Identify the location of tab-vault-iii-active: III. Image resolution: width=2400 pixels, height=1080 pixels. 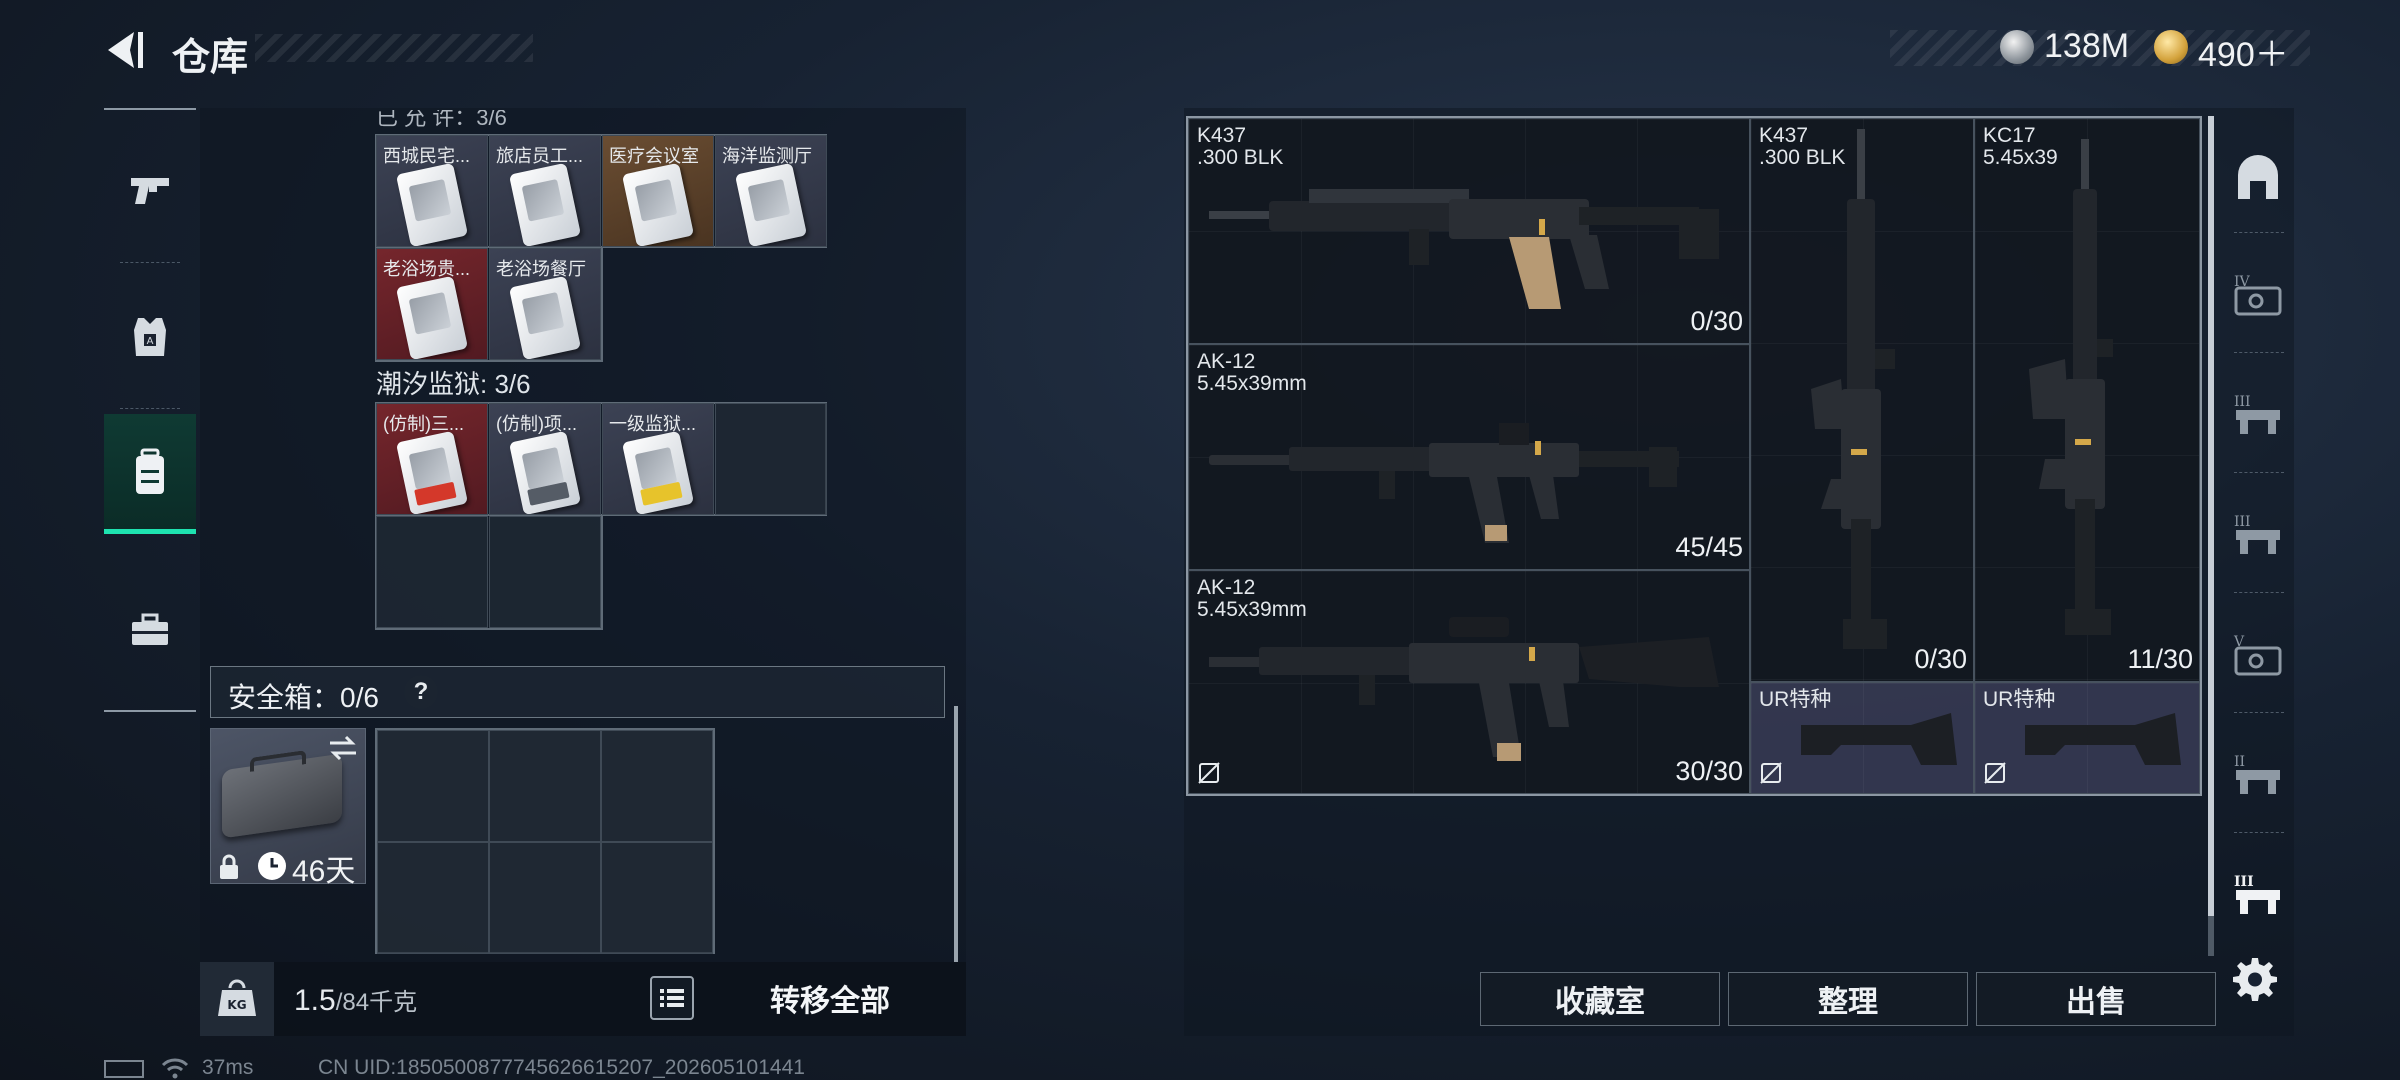
(2258, 895).